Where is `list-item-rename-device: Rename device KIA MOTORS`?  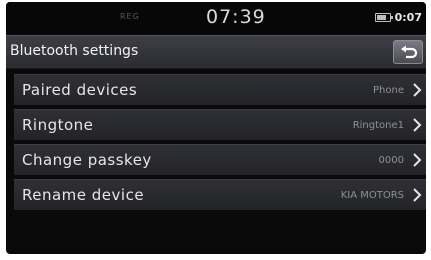
list-item-rename-device: Rename device KIA MOTORS is located at coordinates (220, 194).